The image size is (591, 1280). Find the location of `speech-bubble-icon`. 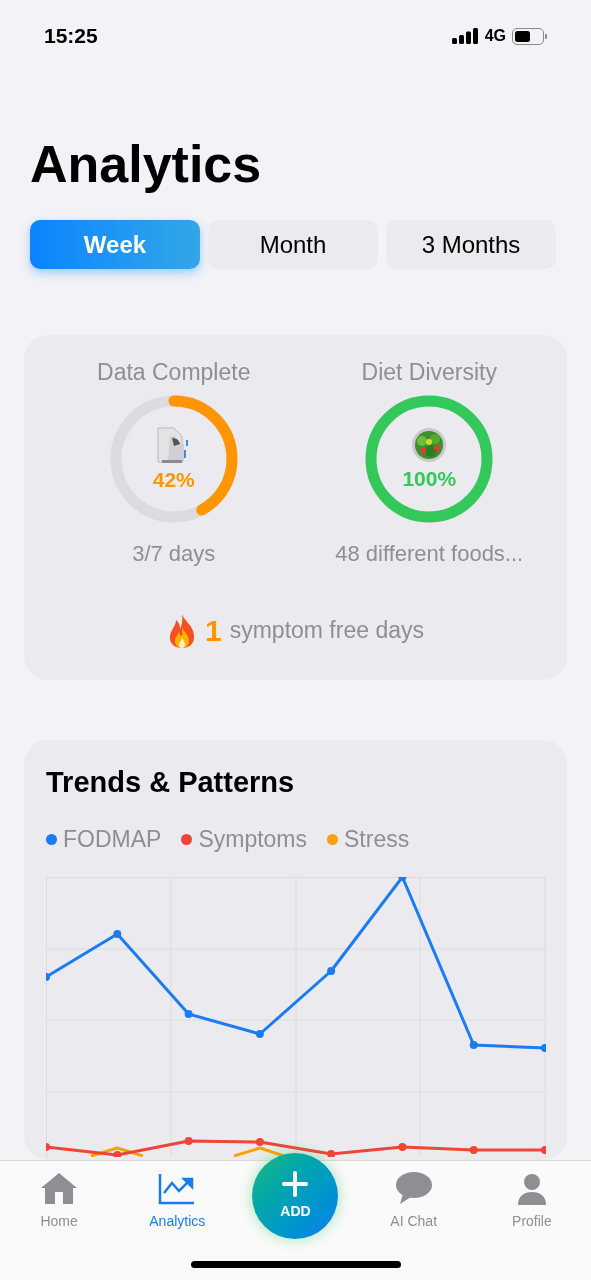

speech-bubble-icon is located at coordinates (413, 1188).